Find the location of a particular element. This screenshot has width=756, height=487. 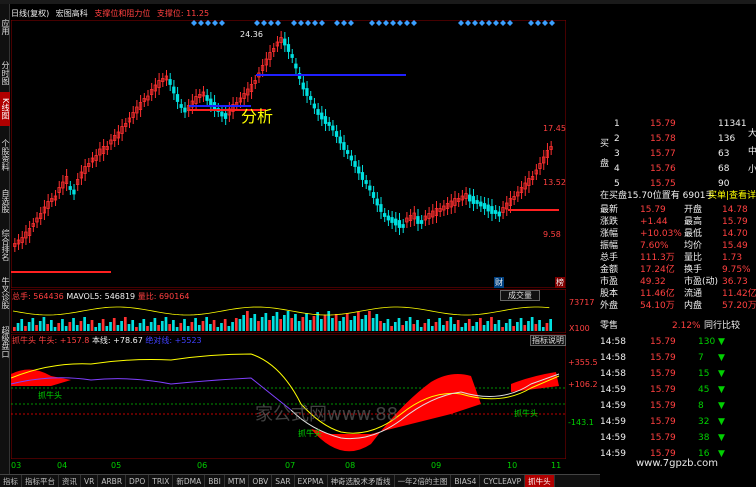

period-label: 日线(复权) is located at coordinates (30, 13).